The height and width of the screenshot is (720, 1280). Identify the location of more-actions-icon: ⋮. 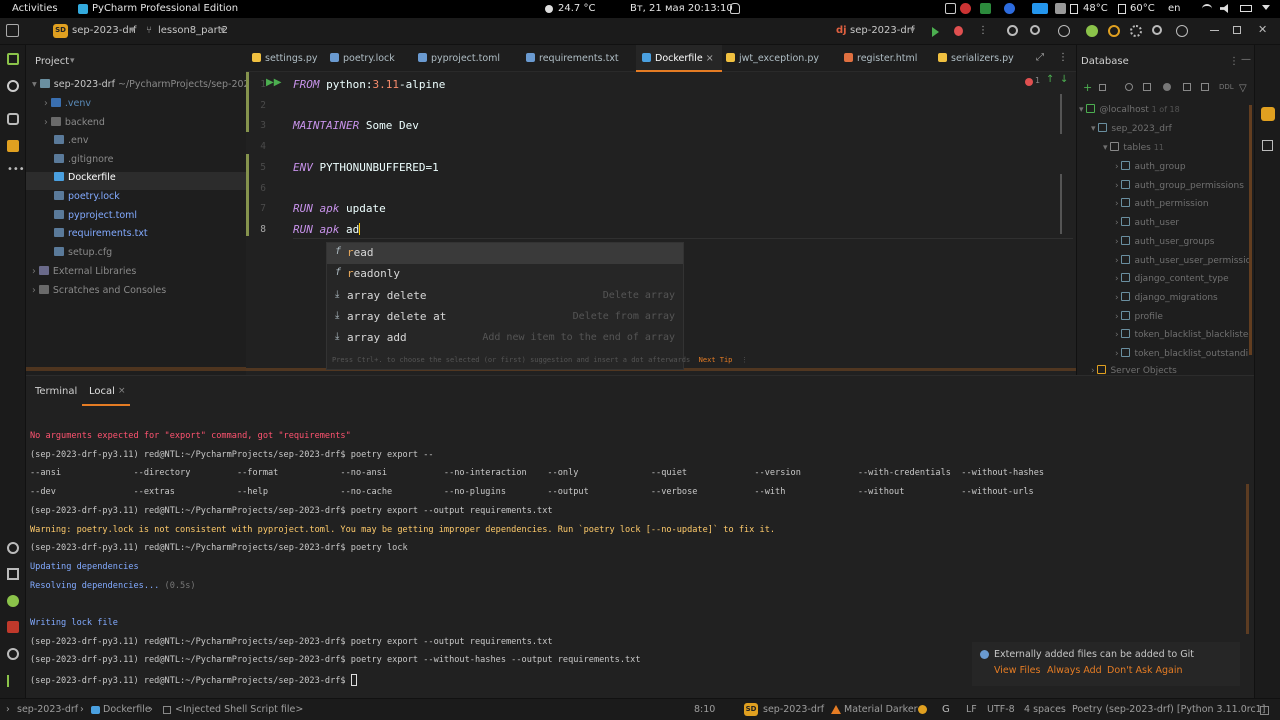
(983, 30).